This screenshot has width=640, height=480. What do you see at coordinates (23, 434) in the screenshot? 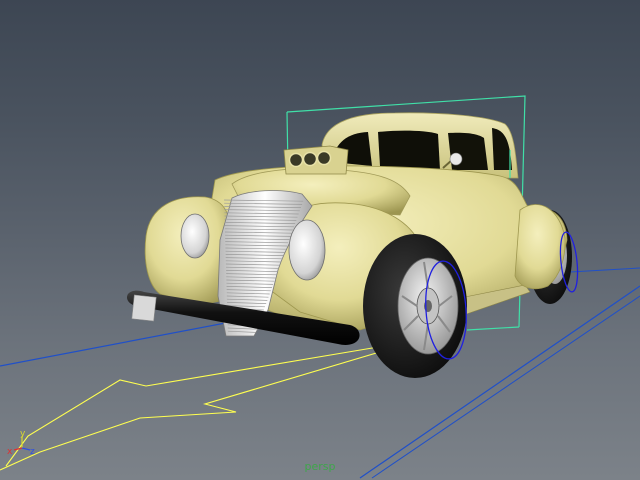
I see `axis-y-label: y` at bounding box center [23, 434].